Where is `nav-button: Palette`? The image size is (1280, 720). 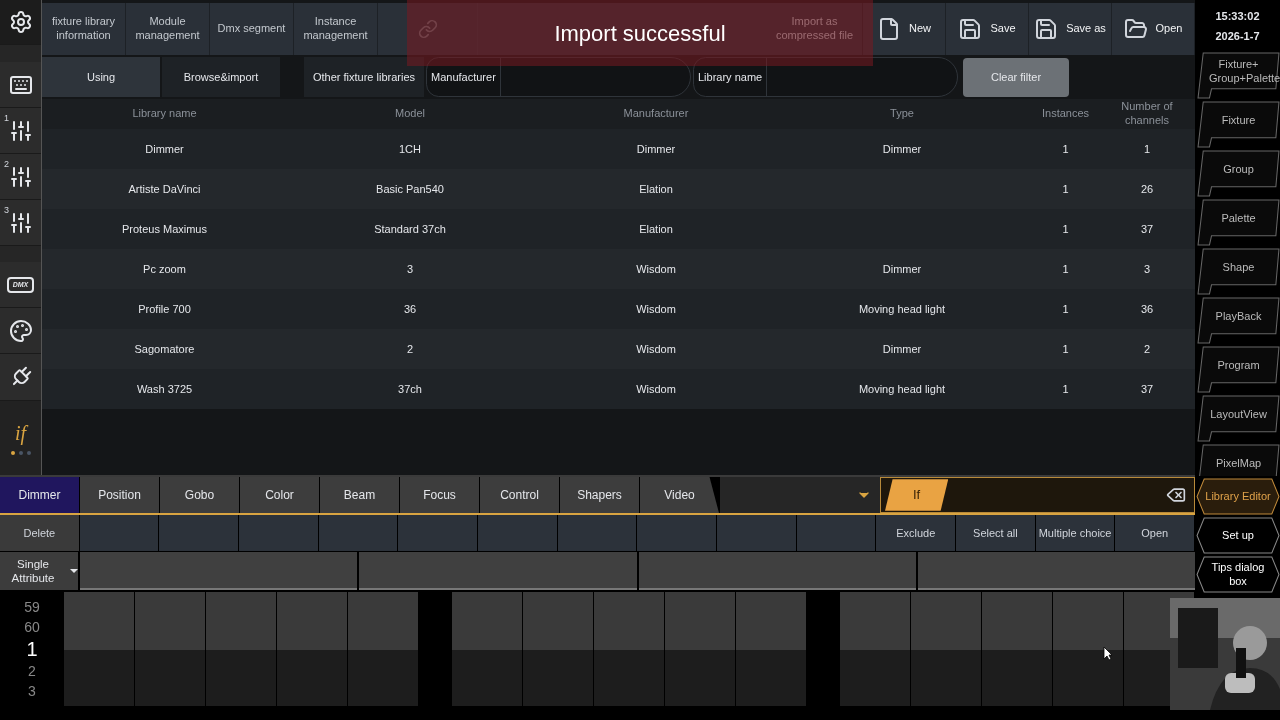 nav-button: Palette is located at coordinates (1238, 222).